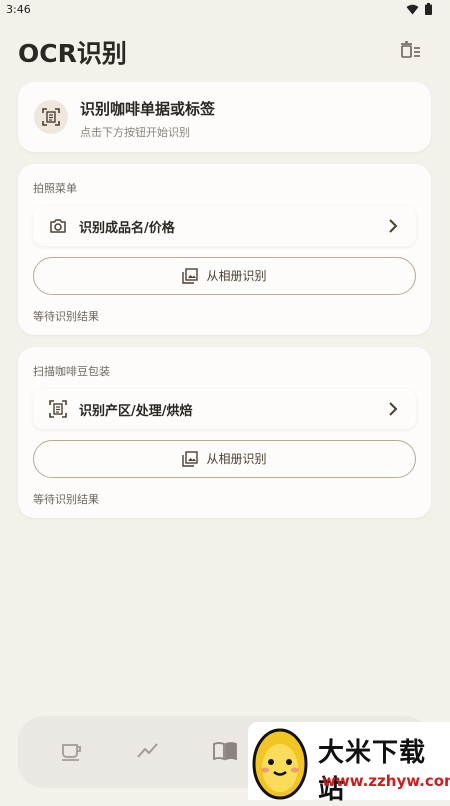 Image resolution: width=450 pixels, height=806 pixels. What do you see at coordinates (72, 751) in the screenshot?
I see `coffee-cup-icon` at bounding box center [72, 751].